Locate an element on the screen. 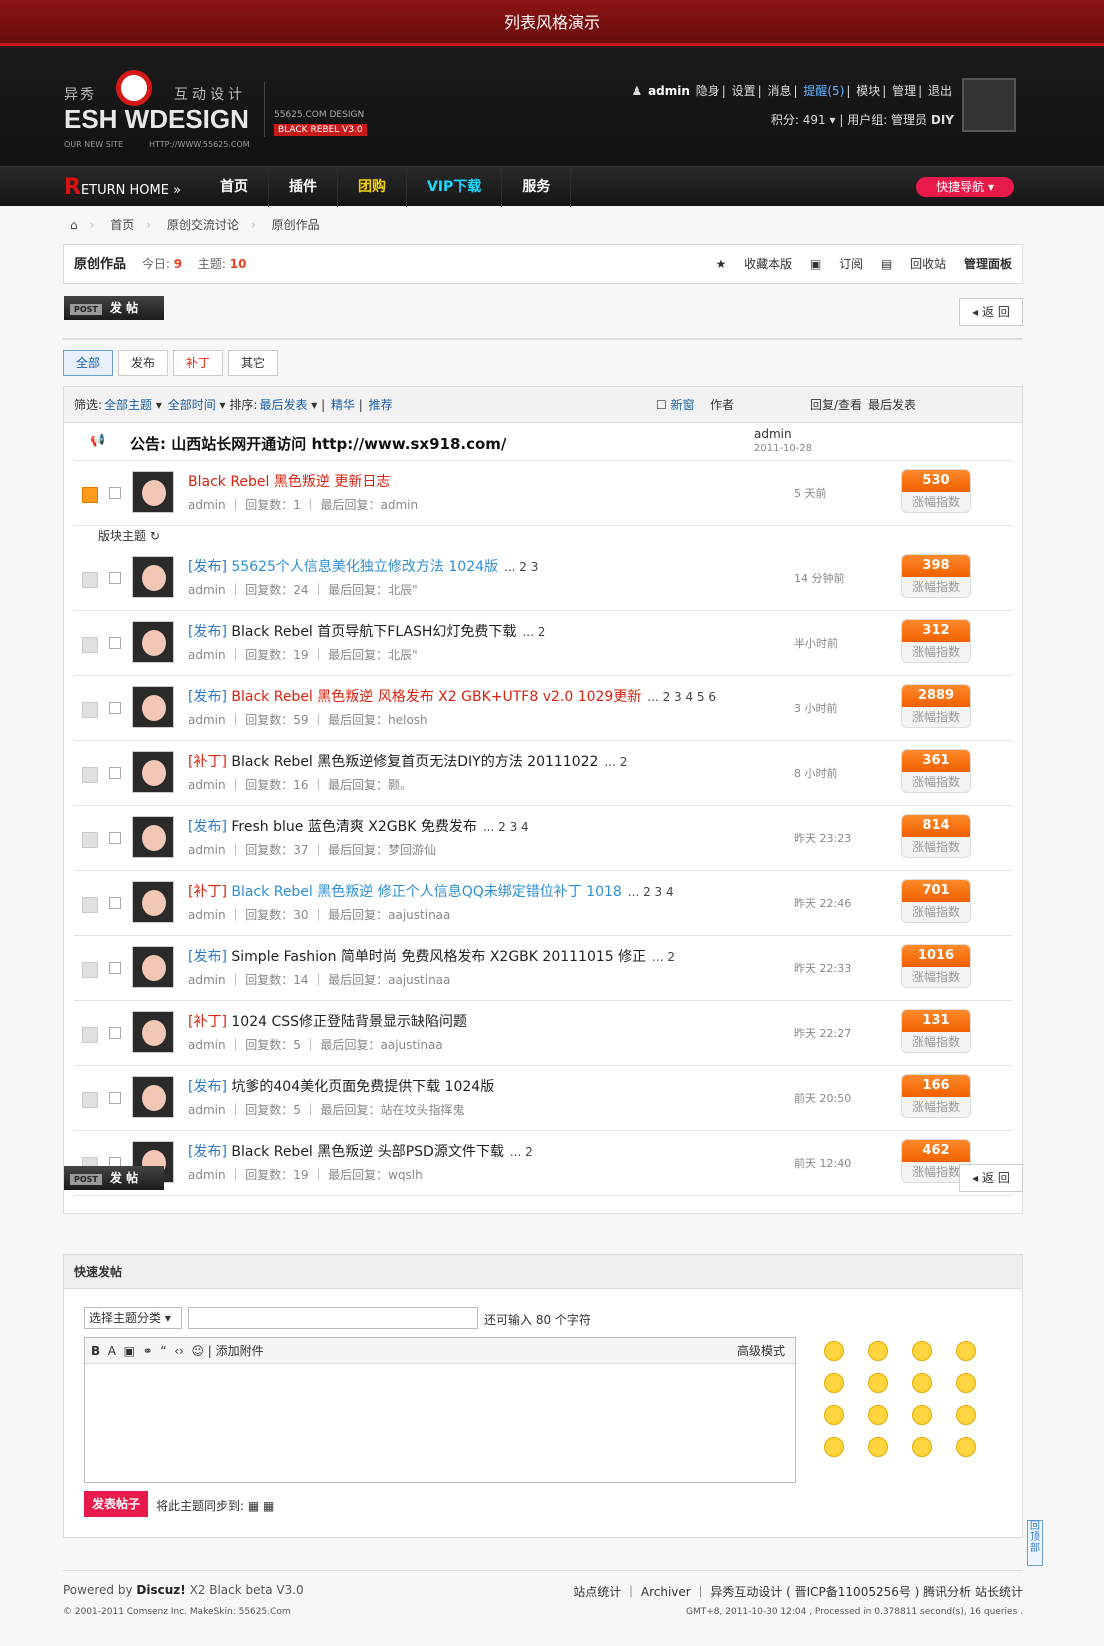 The width and height of the screenshot is (1104, 1646). nav-item-plugins: 插件 is located at coordinates (303, 187).